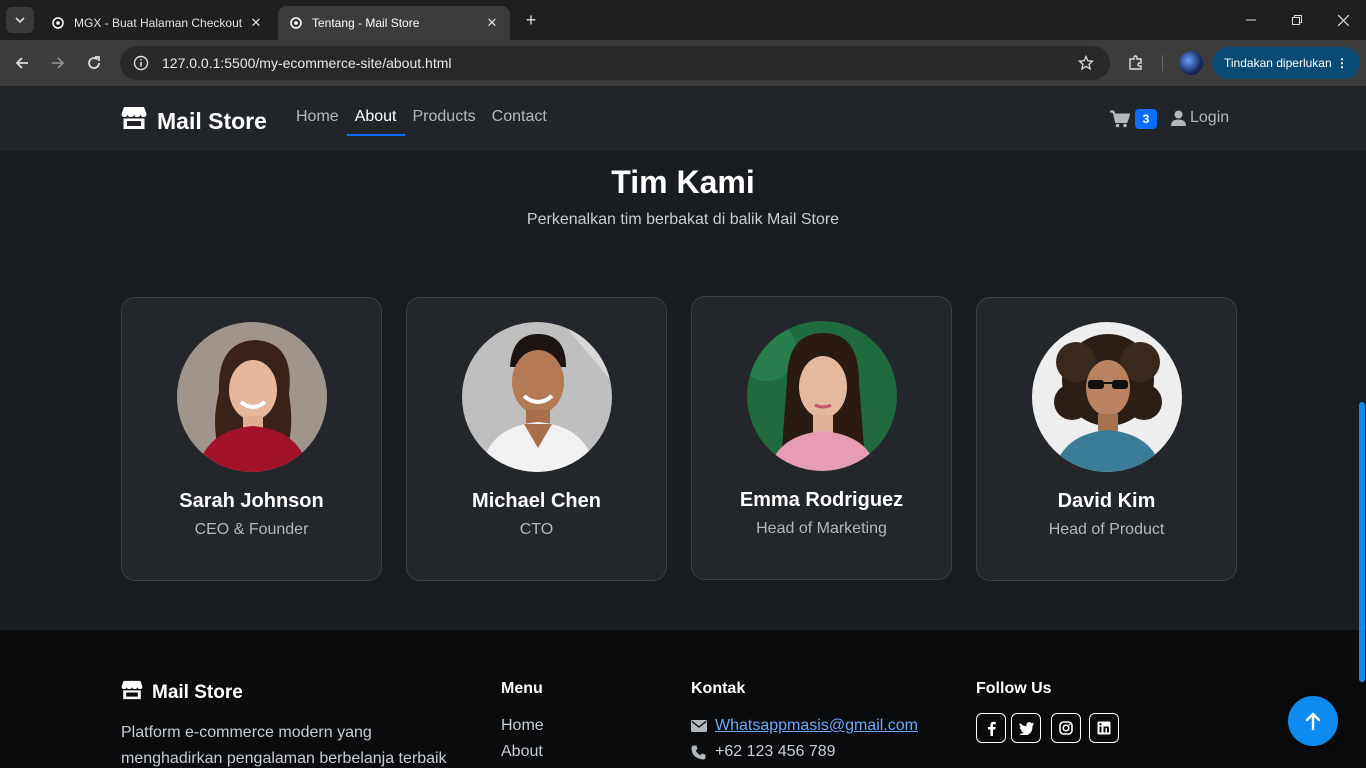 The width and height of the screenshot is (1366, 768). Describe the element at coordinates (821, 528) in the screenshot. I see `member-role: Head of Marketing` at that location.